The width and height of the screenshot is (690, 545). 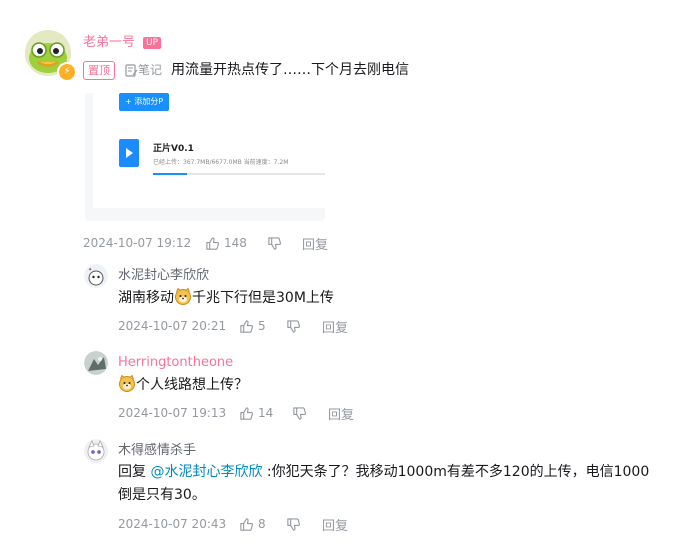 I want to click on like-button: 148, so click(x=226, y=243).